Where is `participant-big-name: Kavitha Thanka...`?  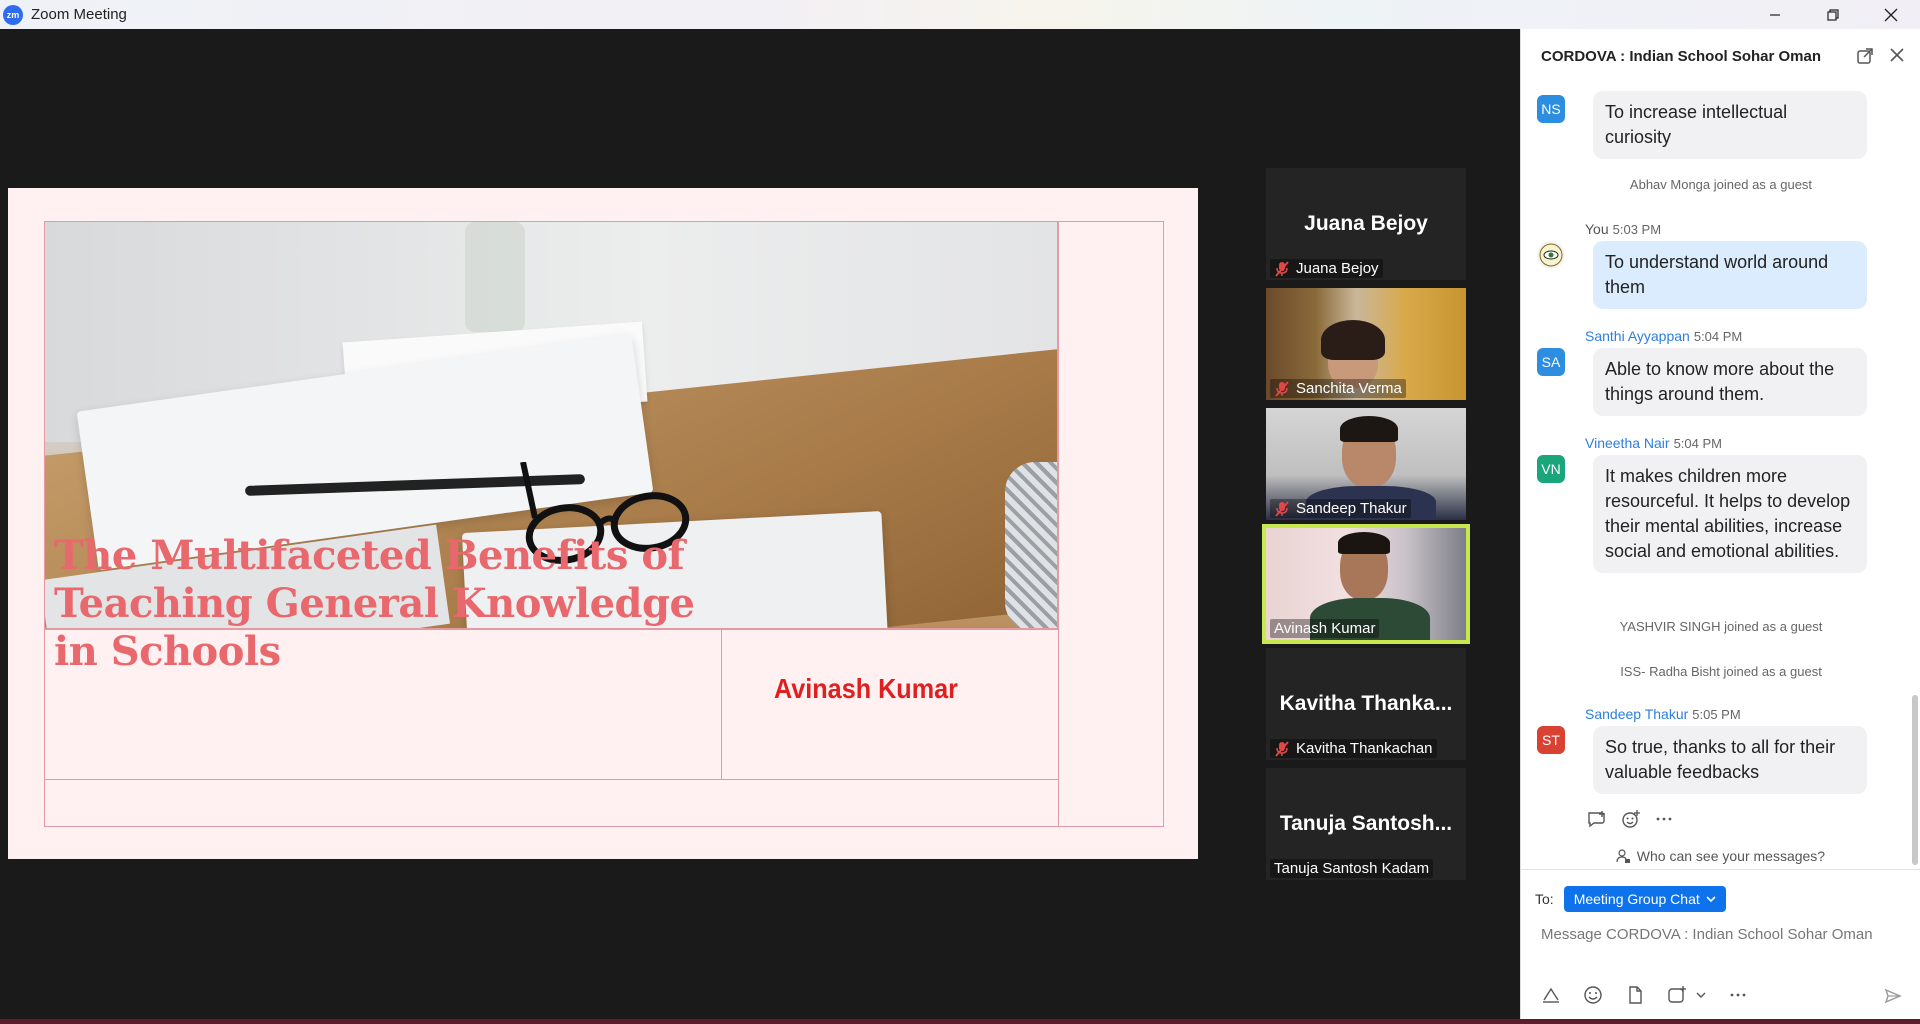 participant-big-name: Kavitha Thanka... is located at coordinates (1366, 703).